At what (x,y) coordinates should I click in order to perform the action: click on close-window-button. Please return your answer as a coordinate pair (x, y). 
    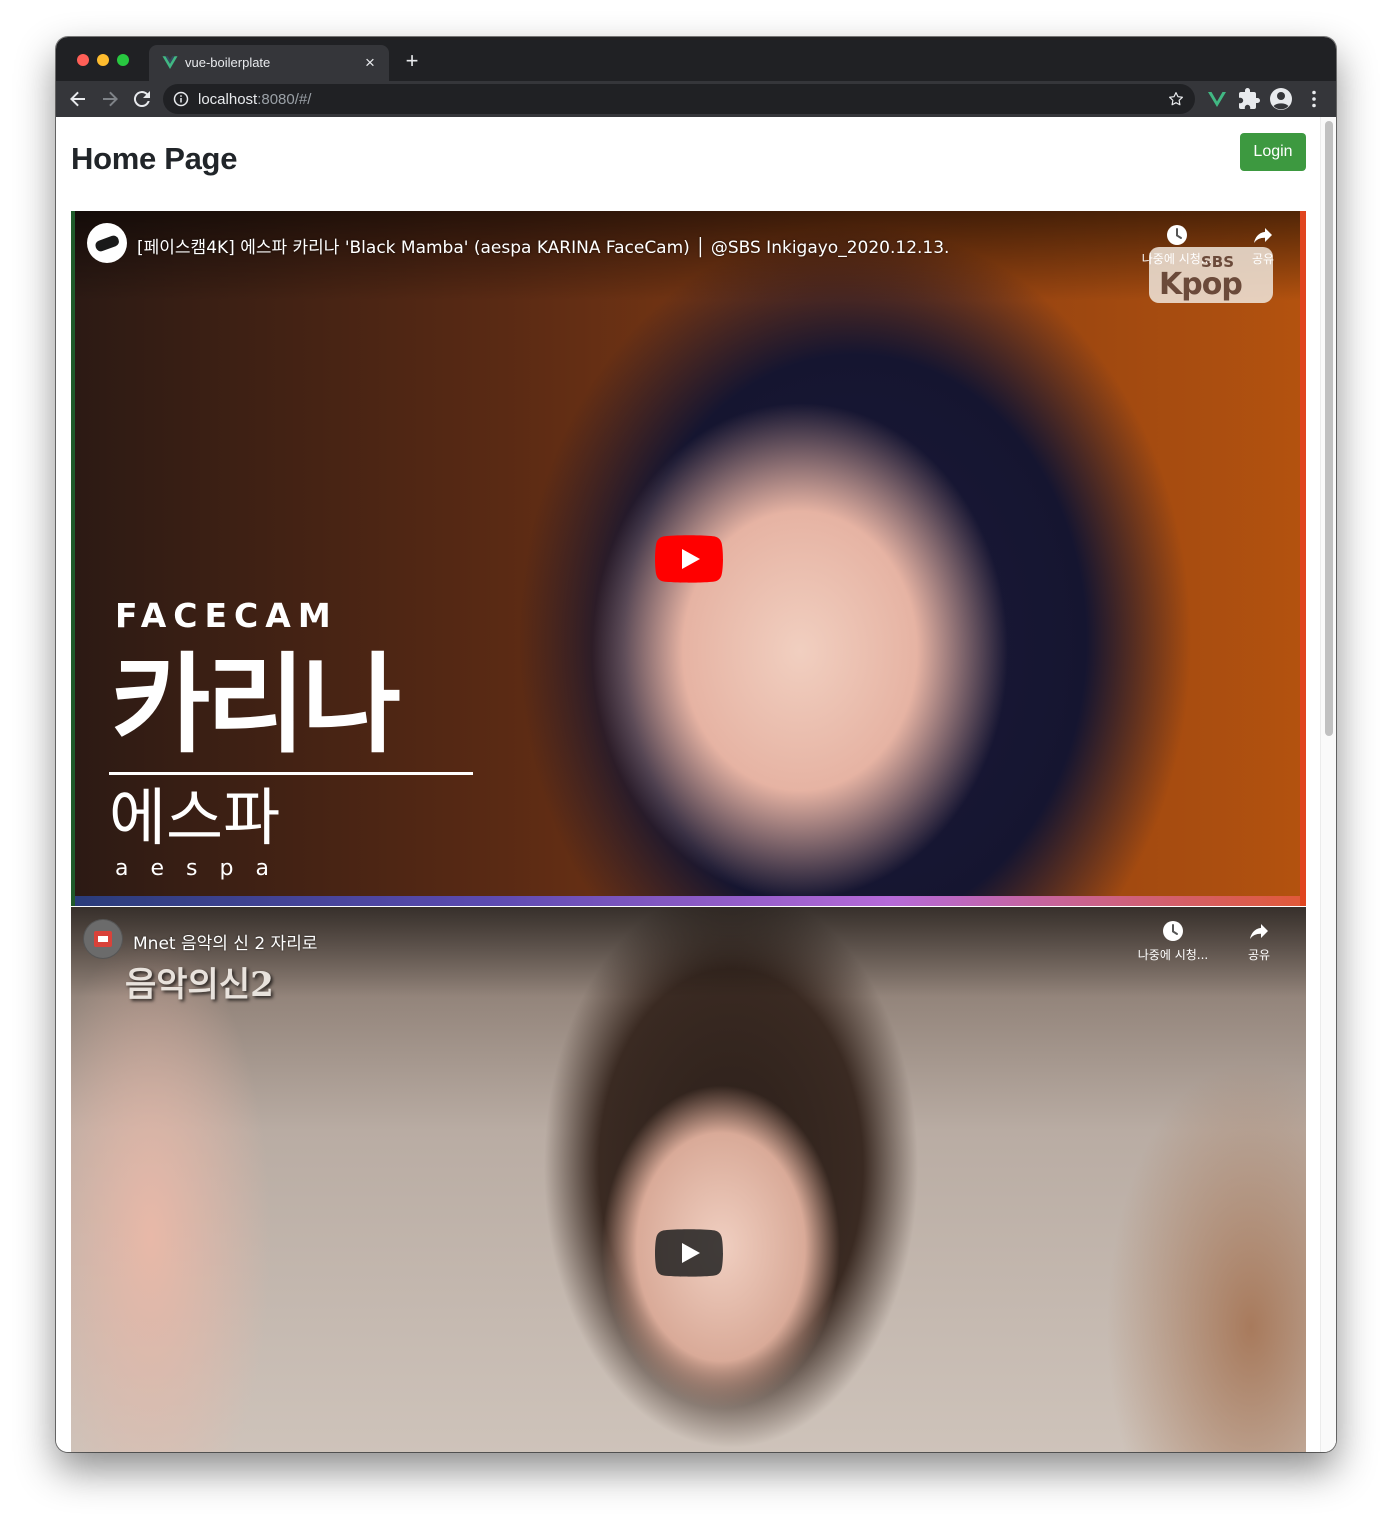
    Looking at the image, I should click on (83, 60).